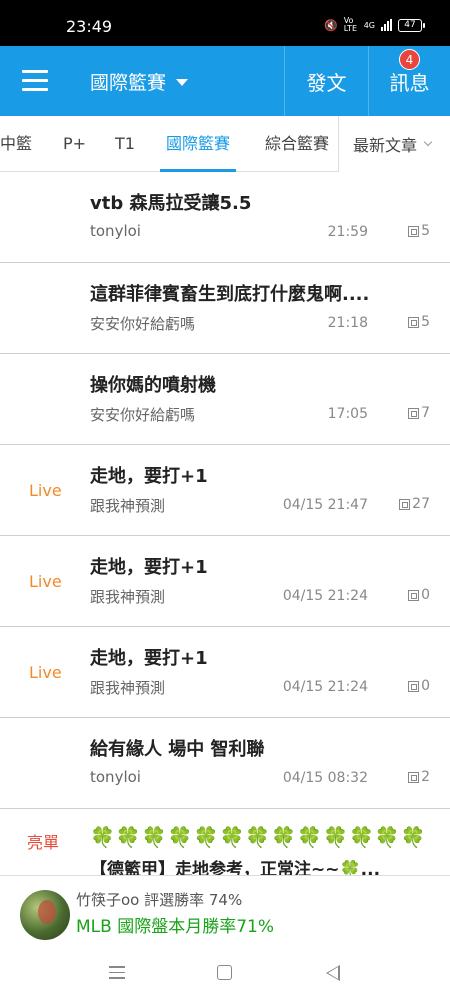 The height and width of the screenshot is (1000, 450). What do you see at coordinates (153, 385) in the screenshot?
I see `post-title: 操你媽的噴射機` at bounding box center [153, 385].